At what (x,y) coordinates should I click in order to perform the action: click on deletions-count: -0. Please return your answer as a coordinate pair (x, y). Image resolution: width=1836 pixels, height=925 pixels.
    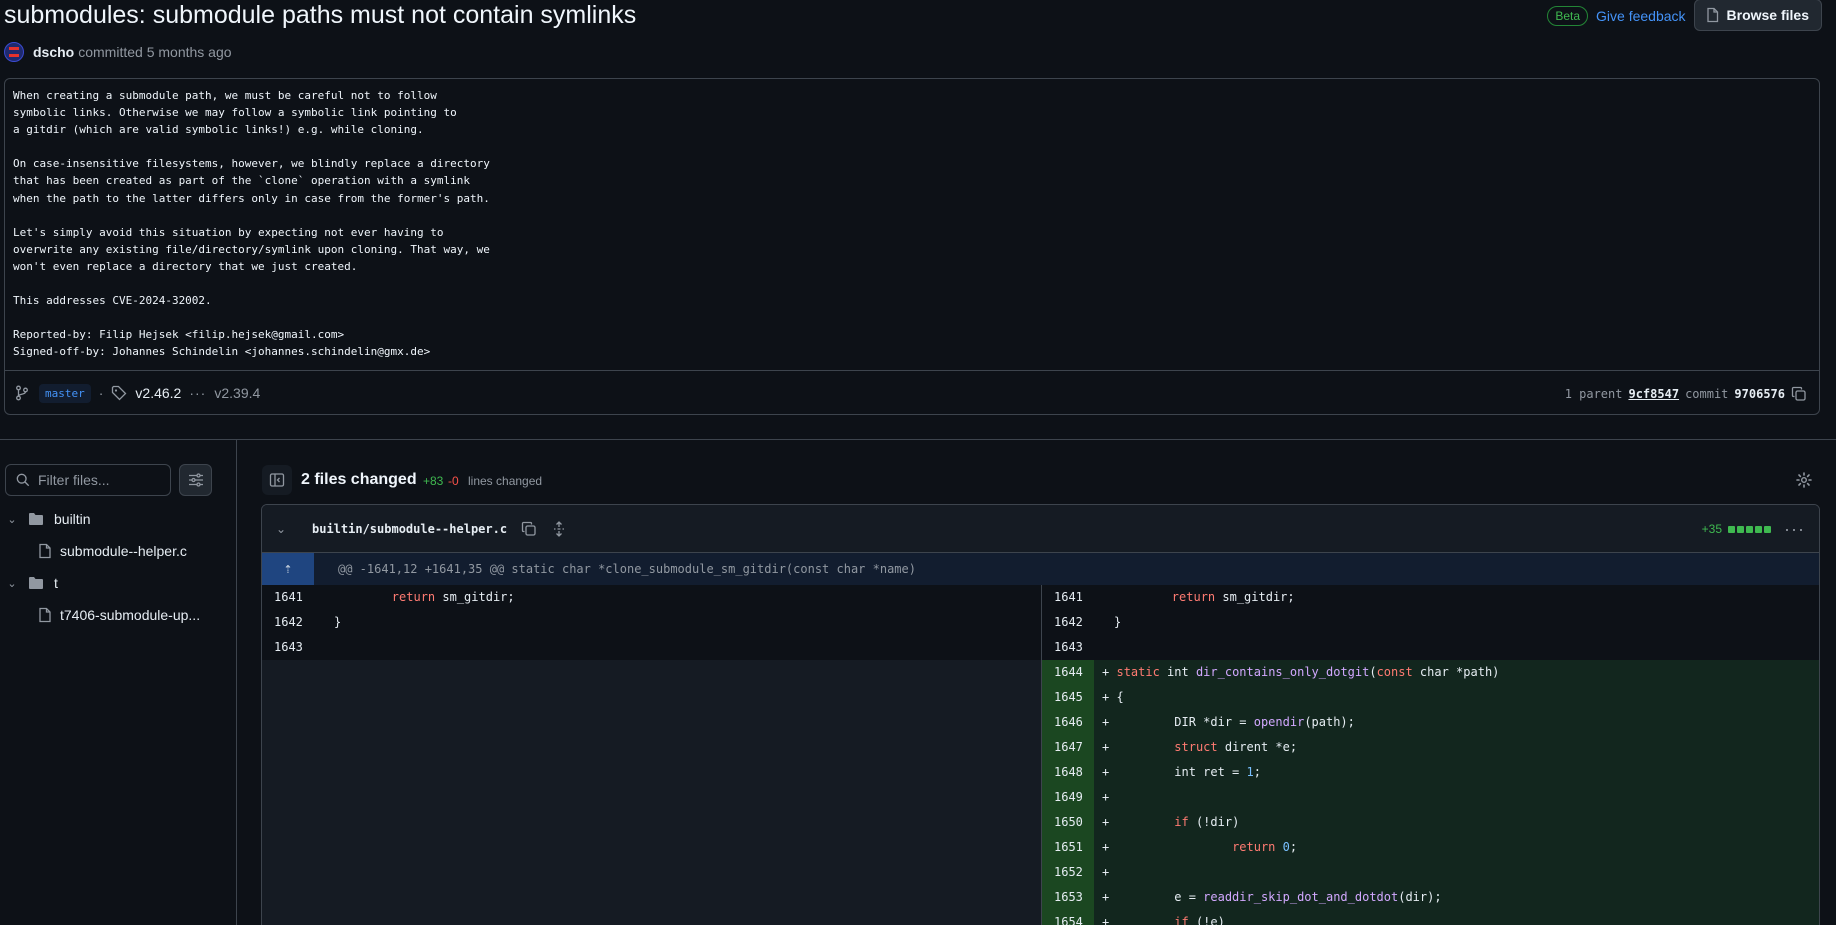
    Looking at the image, I should click on (453, 481).